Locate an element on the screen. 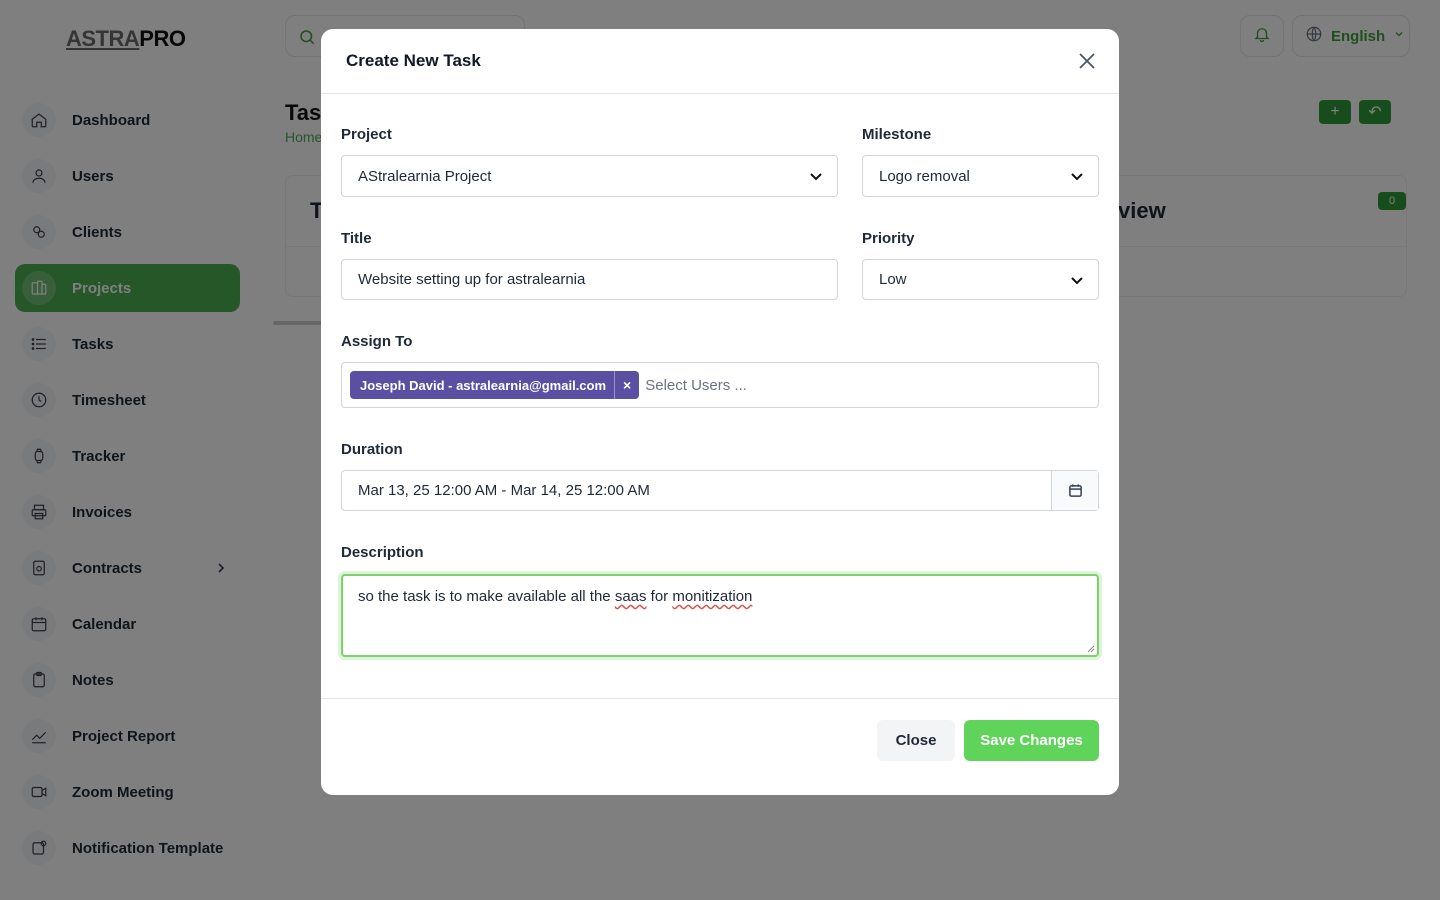  assign-to-label: Assign To is located at coordinates (377, 341).